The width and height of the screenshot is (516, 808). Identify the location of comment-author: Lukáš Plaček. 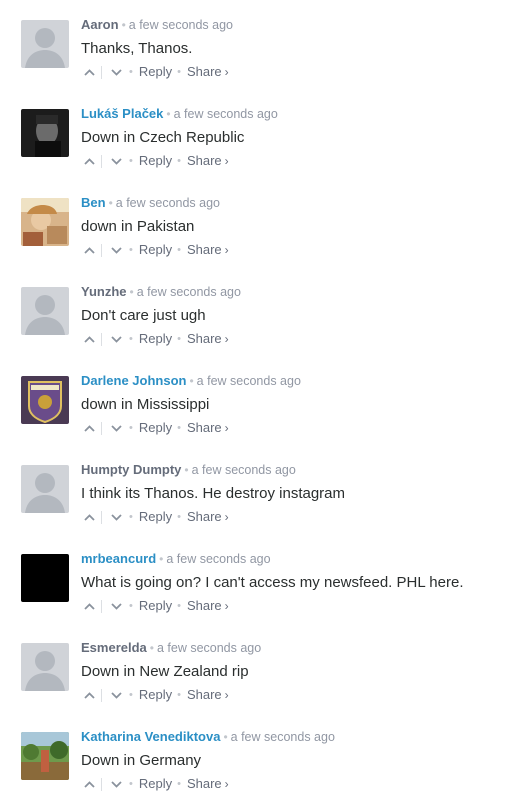
(122, 113).